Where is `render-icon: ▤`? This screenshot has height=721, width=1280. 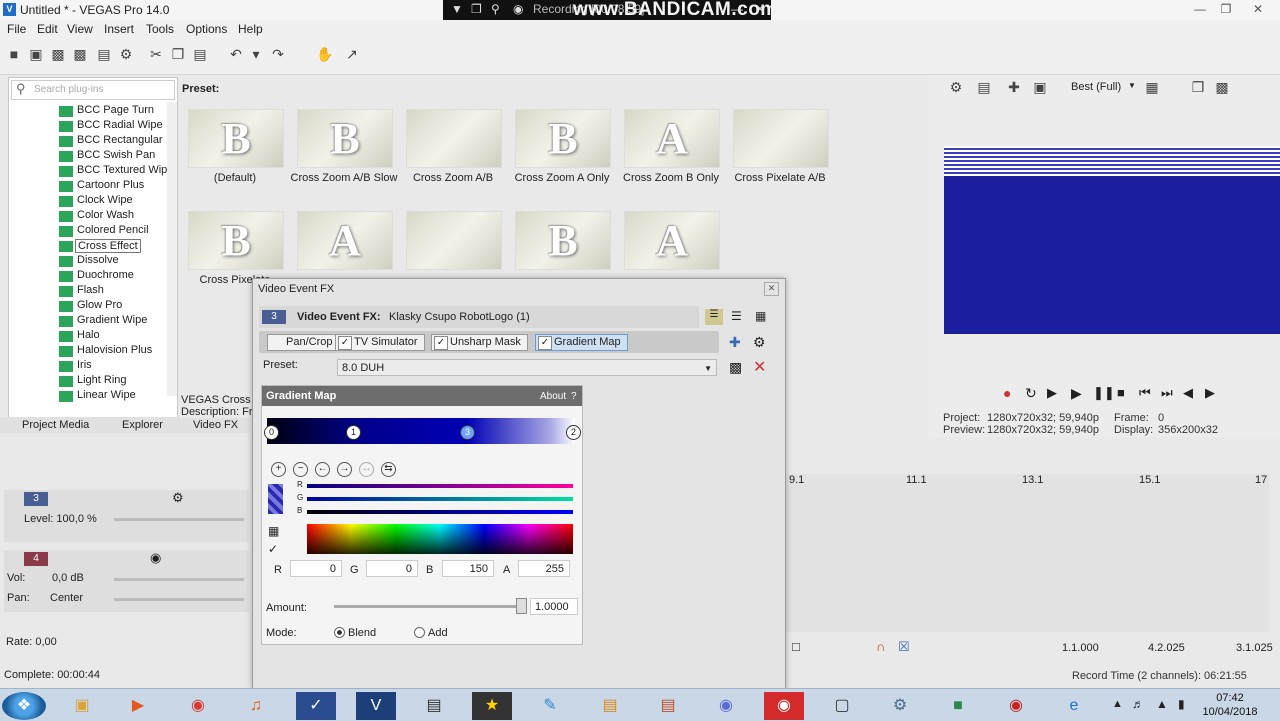
render-icon: ▤ is located at coordinates (104, 54).